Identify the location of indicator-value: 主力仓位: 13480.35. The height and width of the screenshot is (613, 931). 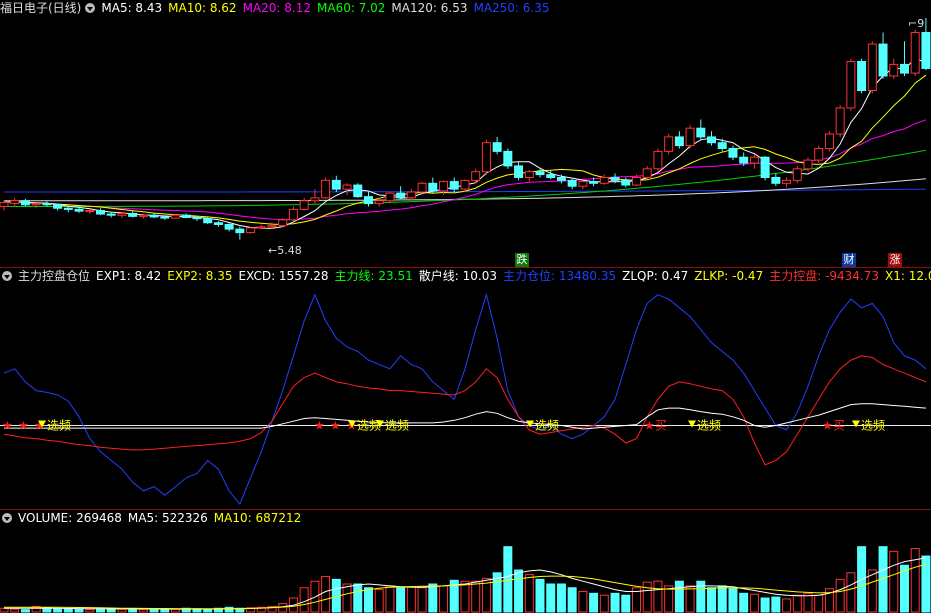
(559, 276).